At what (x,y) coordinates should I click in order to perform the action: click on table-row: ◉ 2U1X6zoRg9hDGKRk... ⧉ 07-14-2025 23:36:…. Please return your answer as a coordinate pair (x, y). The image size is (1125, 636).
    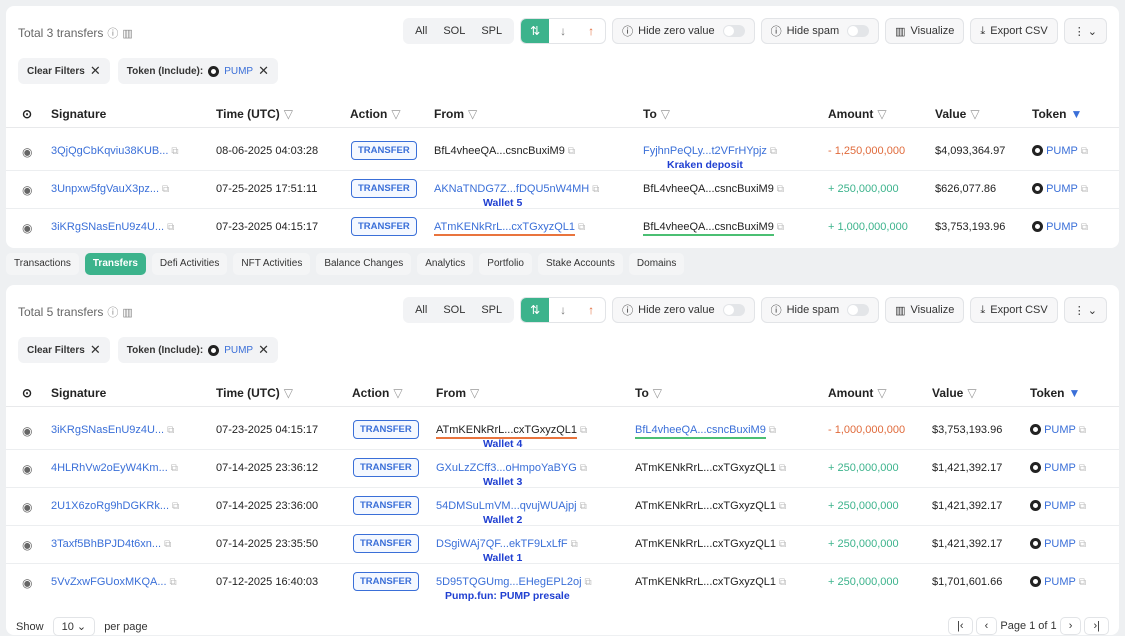
    Looking at the image, I should click on (562, 507).